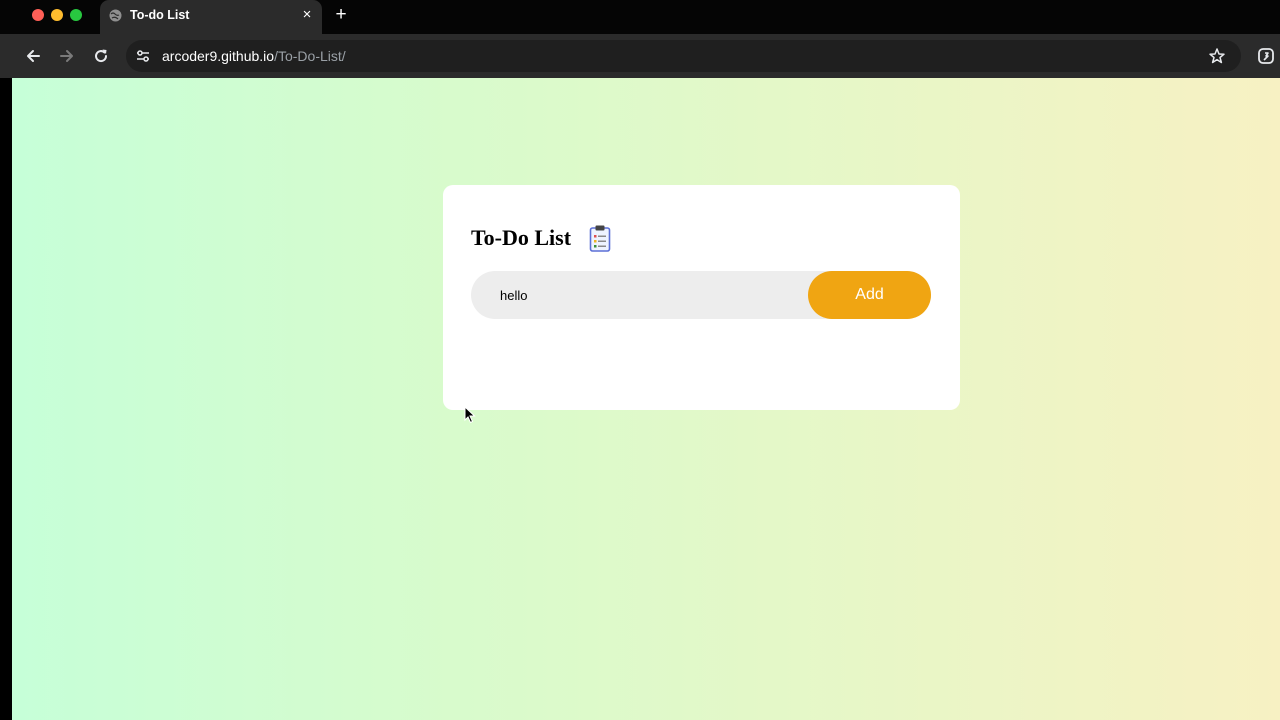 The height and width of the screenshot is (720, 1280). What do you see at coordinates (521, 237) in the screenshot?
I see `page-title: To-Do List` at bounding box center [521, 237].